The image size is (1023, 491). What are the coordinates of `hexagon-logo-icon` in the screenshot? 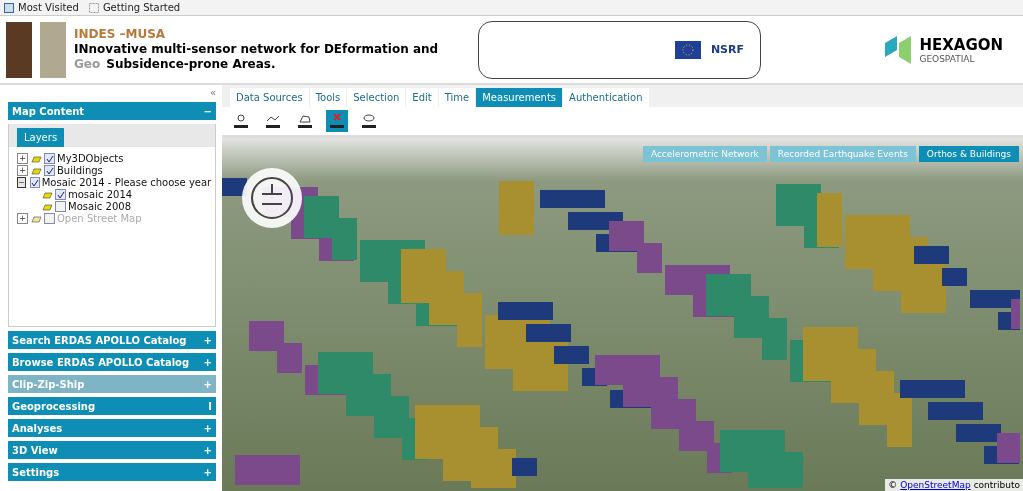 It's located at (898, 49).